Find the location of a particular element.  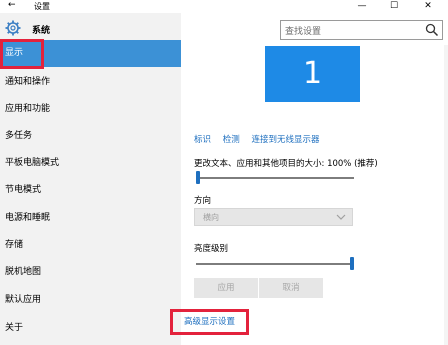

sidebar-item-tablet-mode: 平板电脑模式 is located at coordinates (90, 163).